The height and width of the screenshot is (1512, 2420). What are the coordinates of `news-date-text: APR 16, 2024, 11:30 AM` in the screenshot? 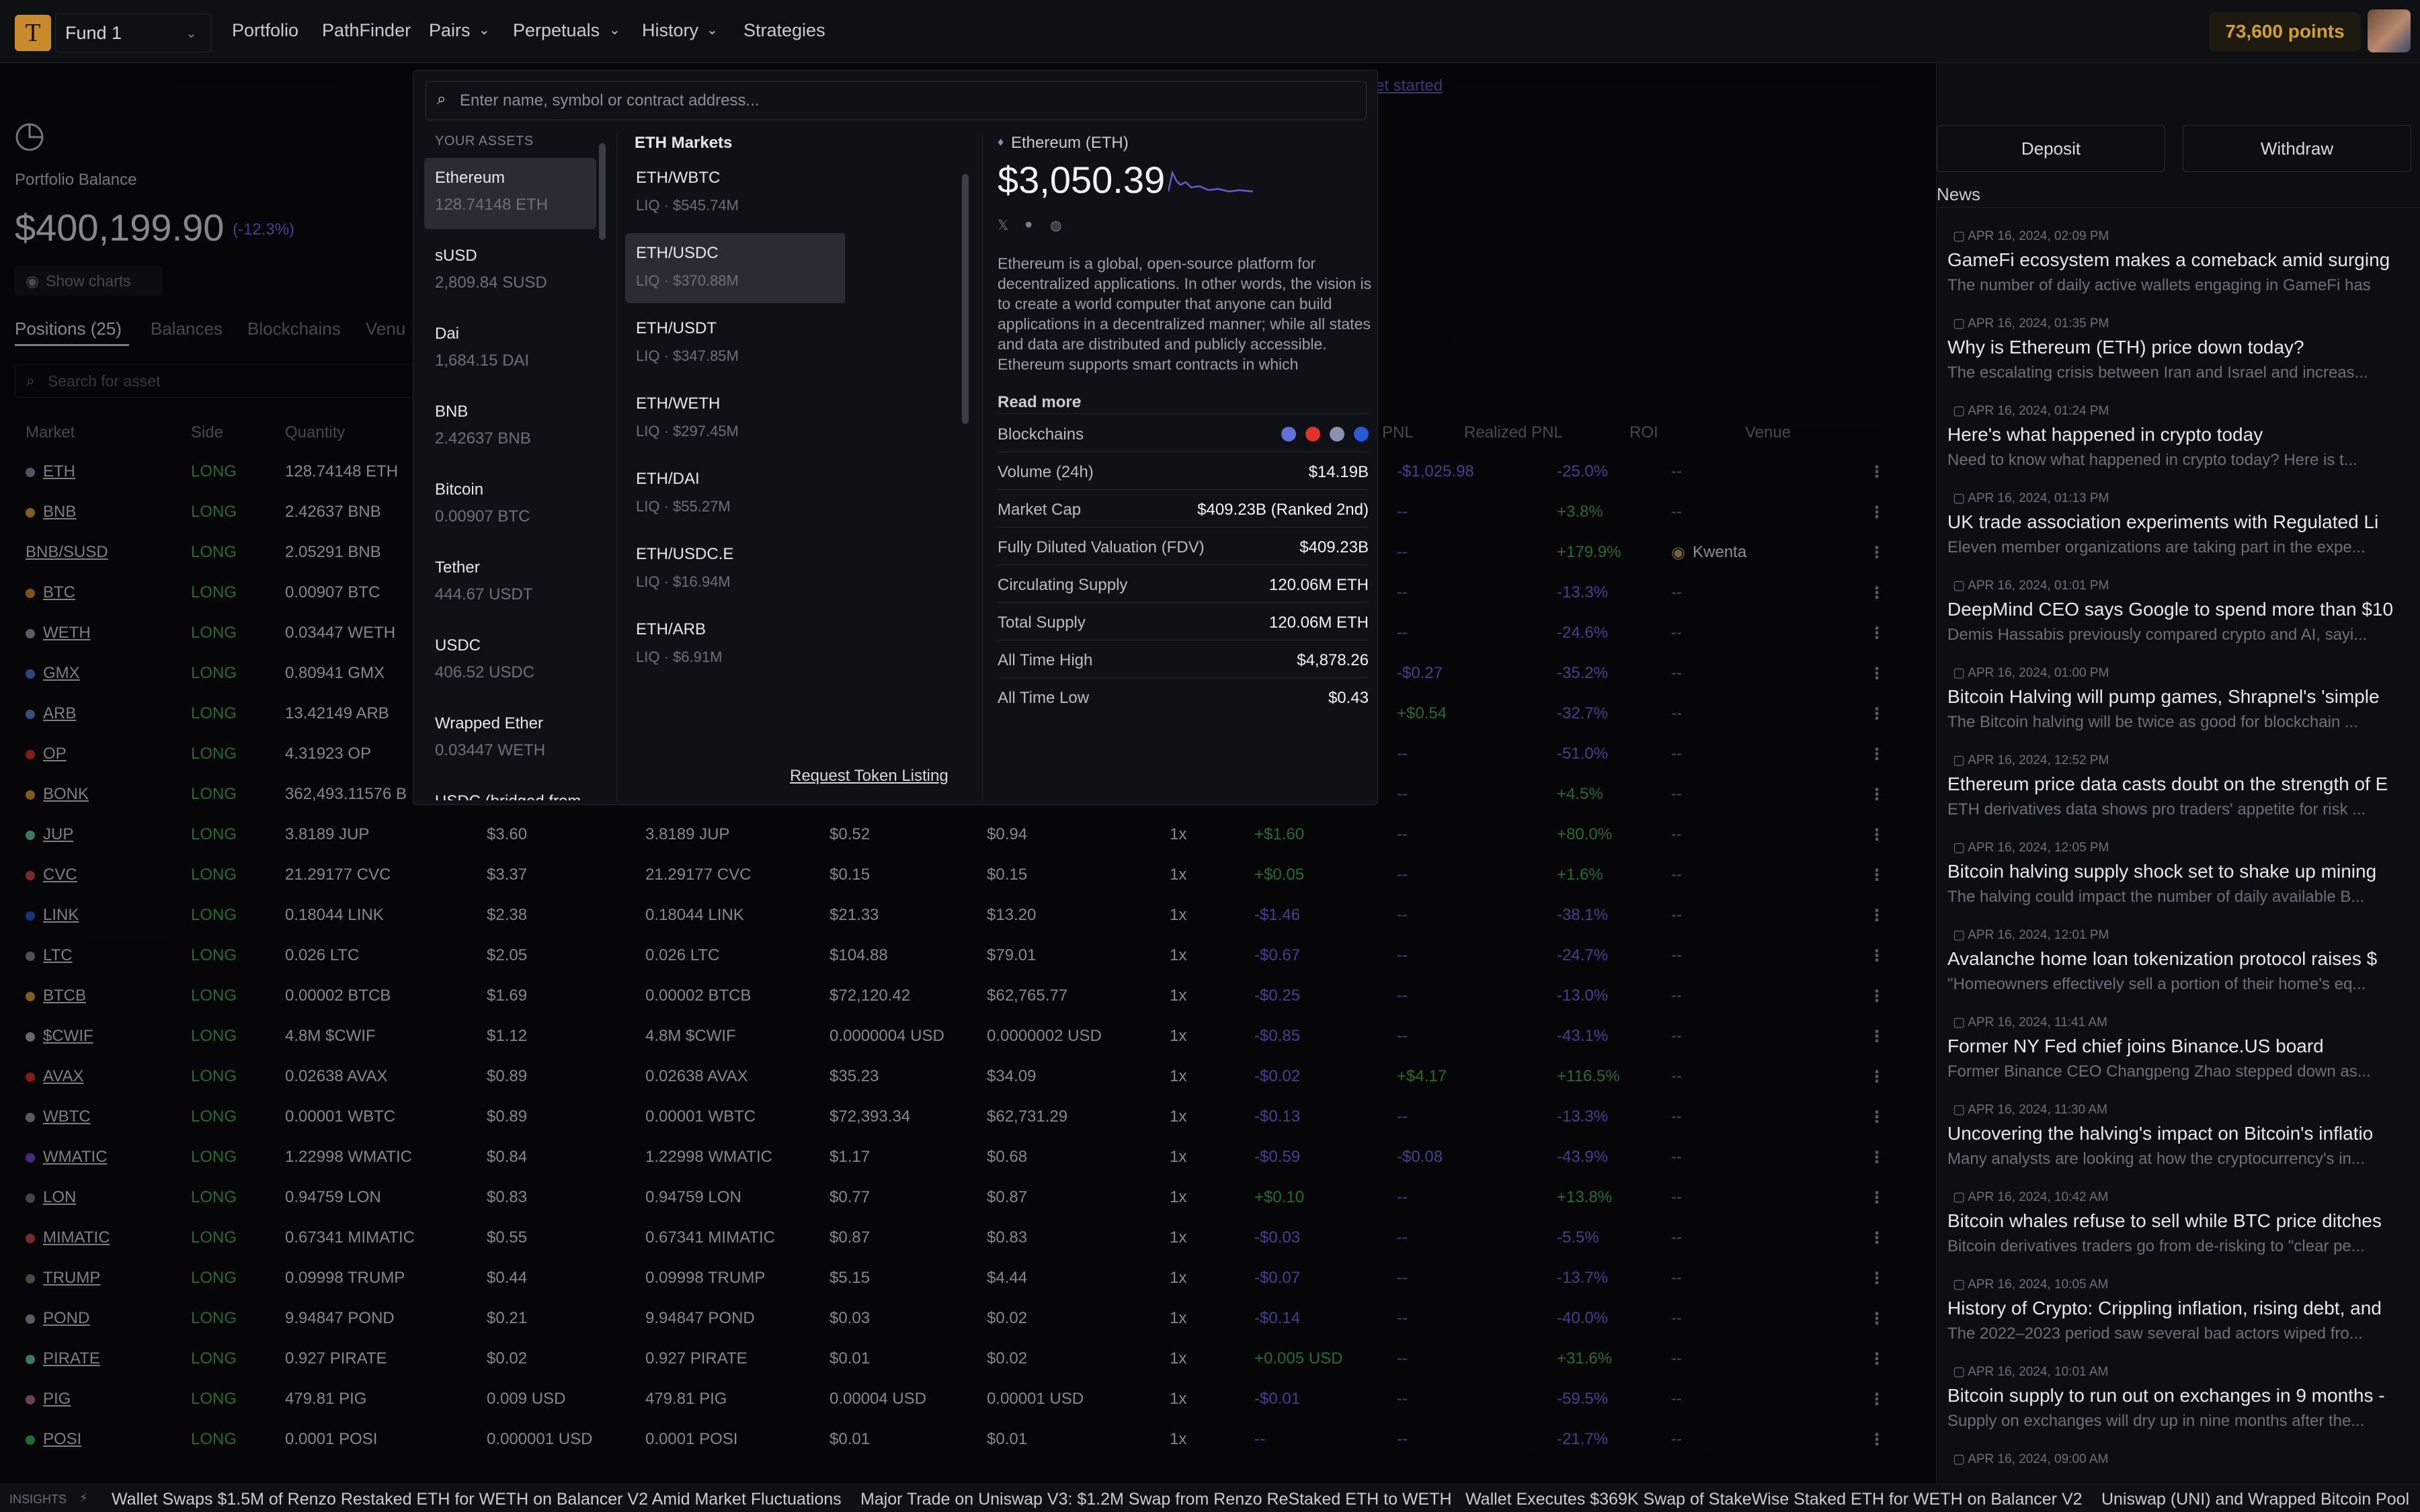 It's located at (2037, 1110).